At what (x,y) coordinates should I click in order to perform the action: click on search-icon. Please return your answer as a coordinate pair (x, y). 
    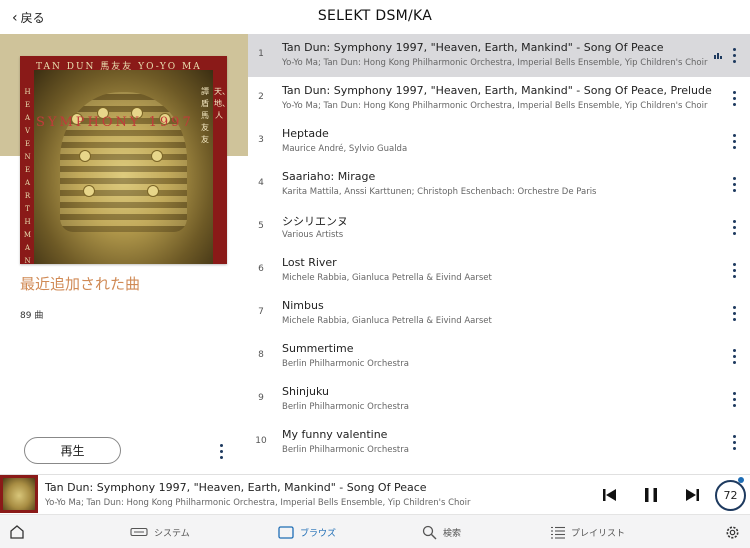
    Looking at the image, I should click on (429, 532).